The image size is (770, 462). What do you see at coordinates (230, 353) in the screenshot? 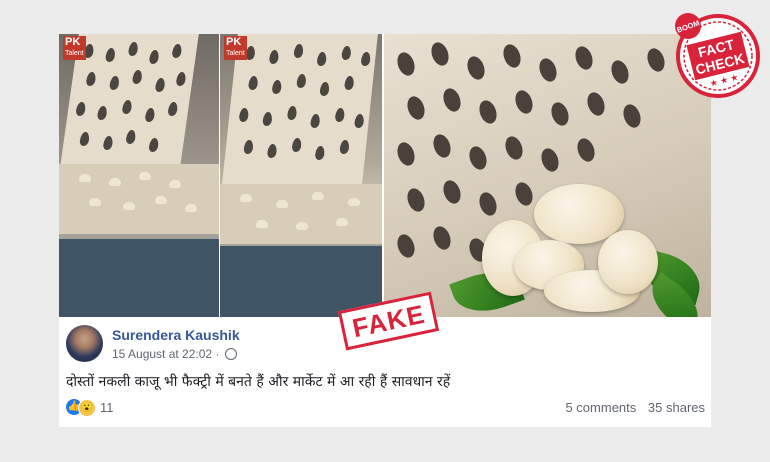
I see `globe-icon` at bounding box center [230, 353].